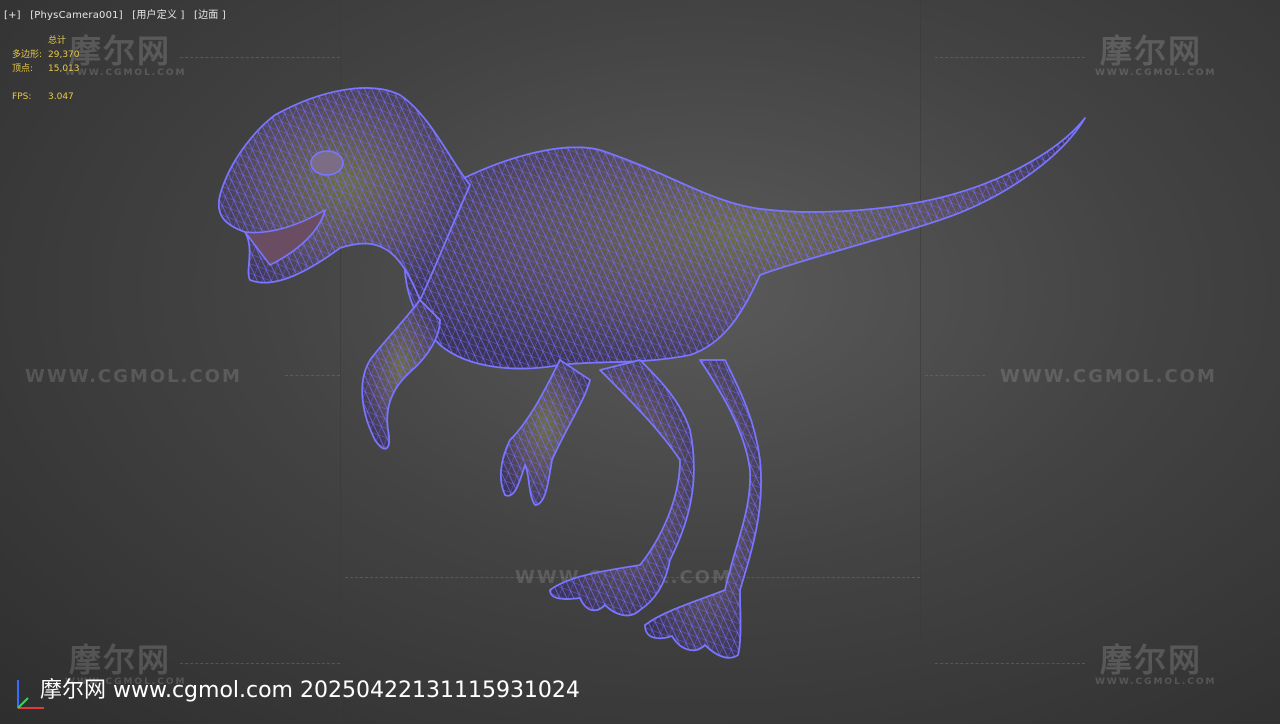  What do you see at coordinates (46, 55) in the screenshot?
I see `stats-polygons-row: 多边形: 29,370` at bounding box center [46, 55].